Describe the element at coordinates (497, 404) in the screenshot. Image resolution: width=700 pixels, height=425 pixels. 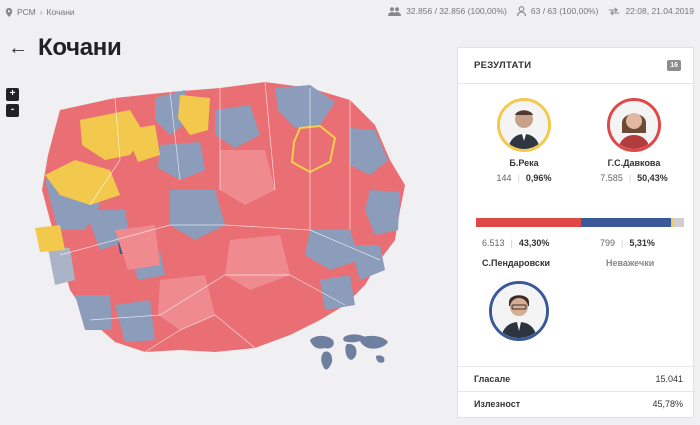
I see `summary-label: Излезност` at that location.